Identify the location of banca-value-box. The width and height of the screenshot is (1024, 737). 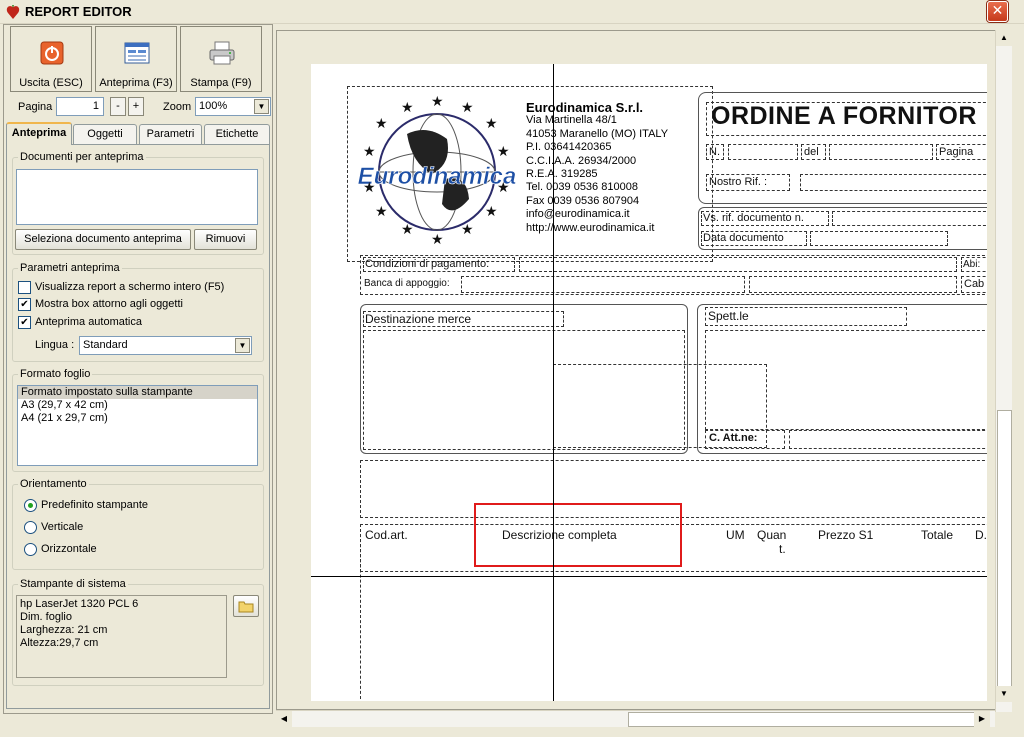
(603, 284).